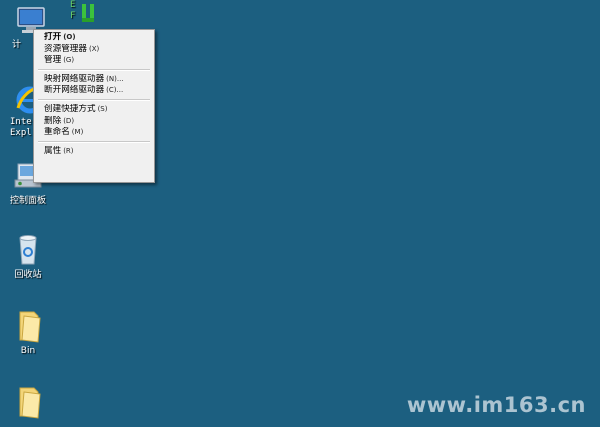 This screenshot has width=600, height=427. Describe the element at coordinates (94, 110) in the screenshot. I see `menu-item-create-shortcut: 创建快捷方式 (S)` at that location.